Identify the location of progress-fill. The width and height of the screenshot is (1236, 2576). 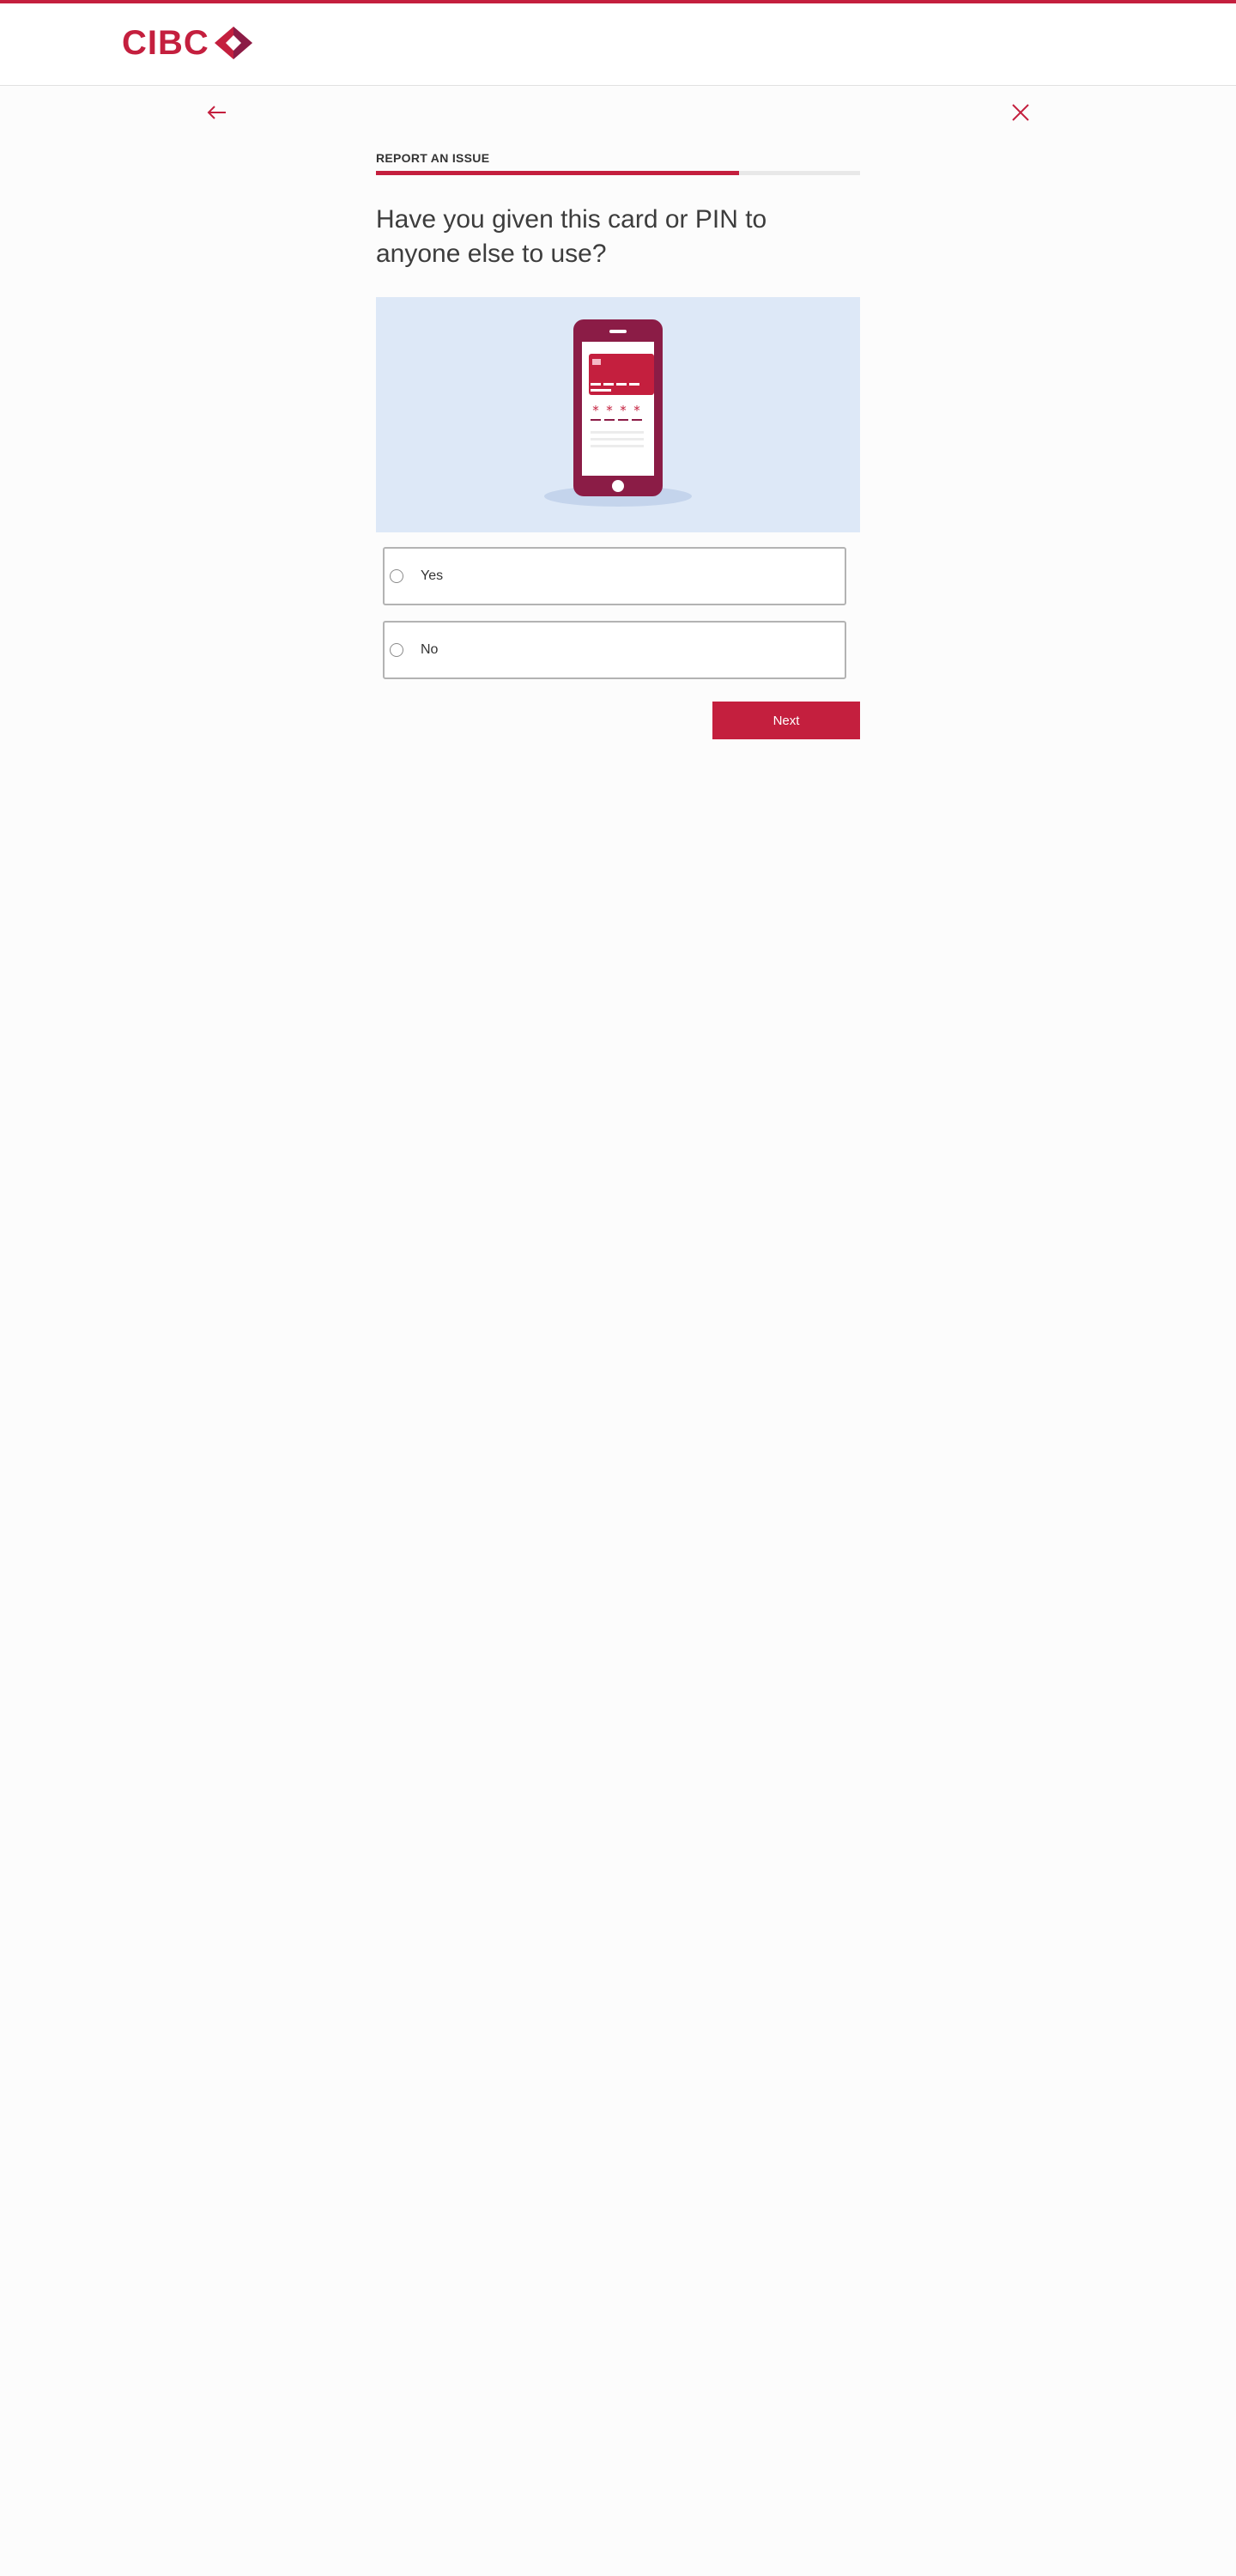
(557, 173).